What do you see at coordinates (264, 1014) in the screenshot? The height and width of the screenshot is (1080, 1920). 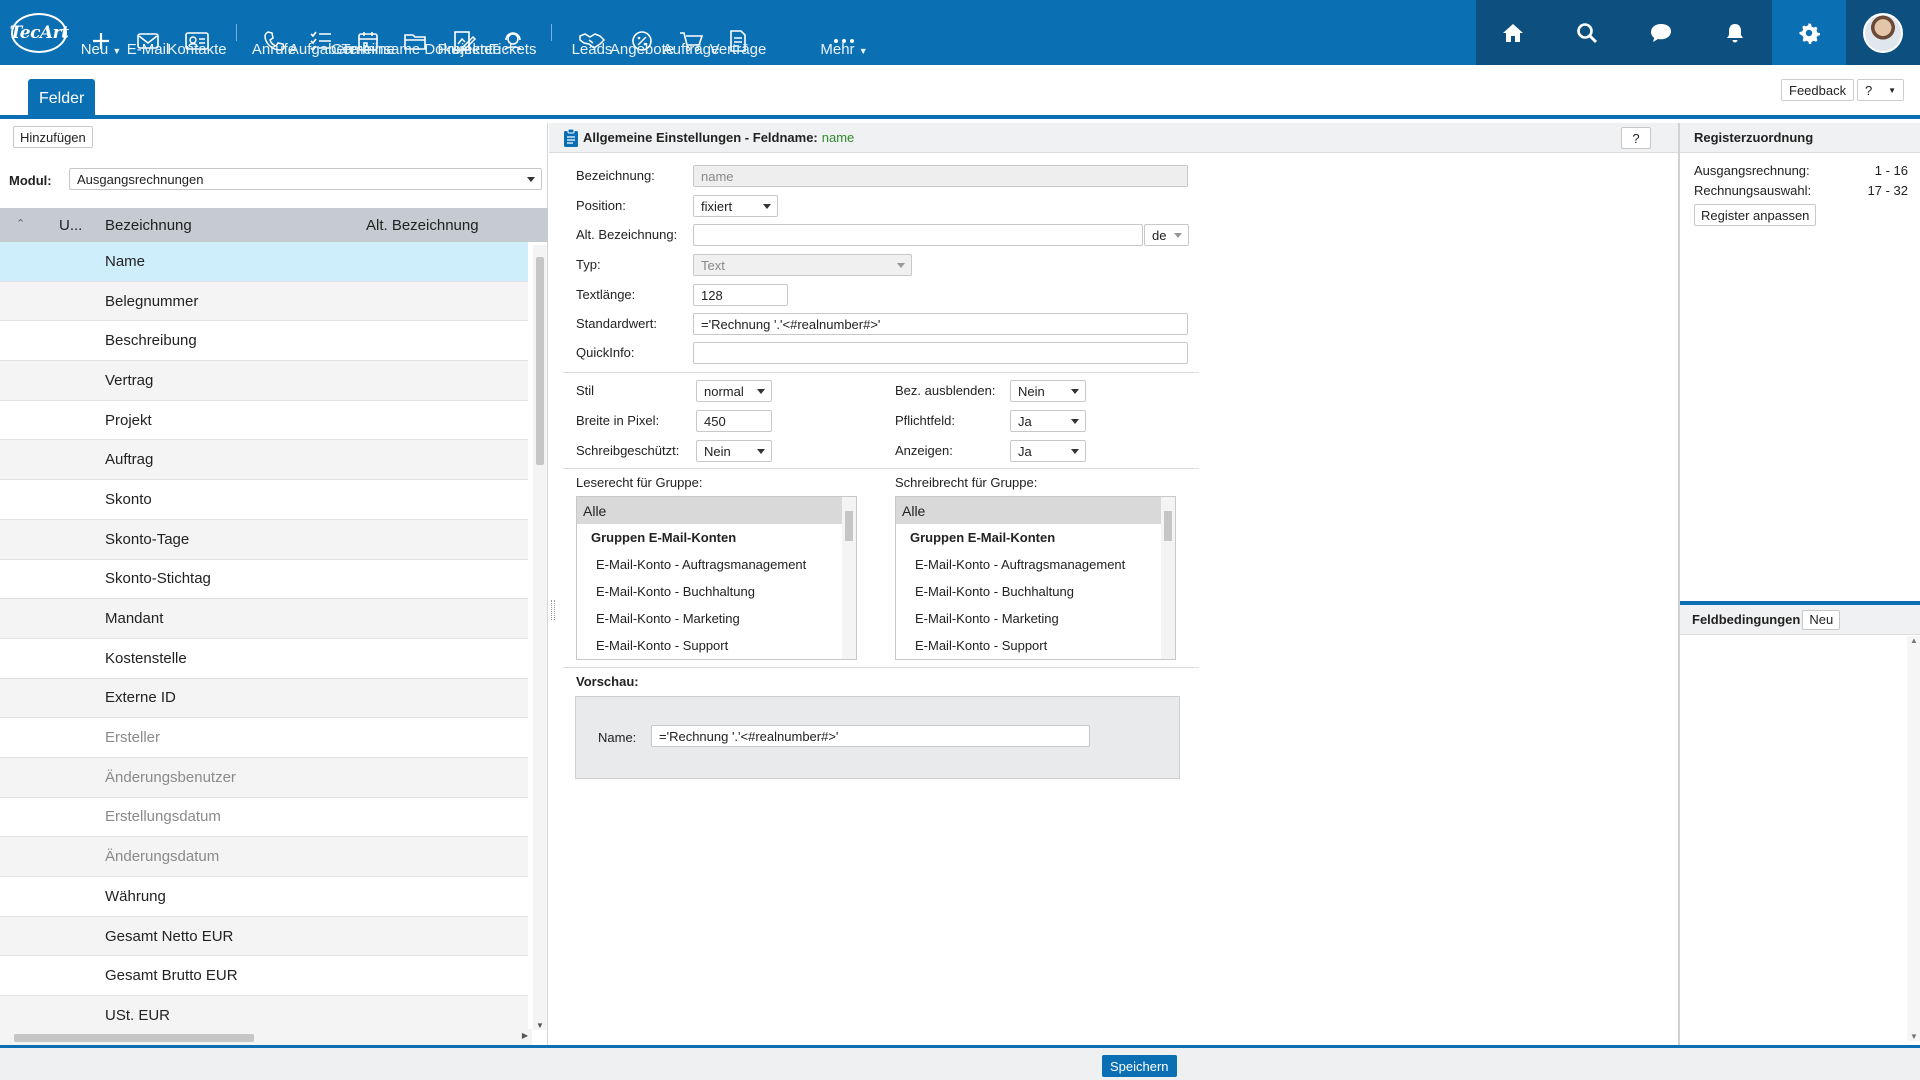 I see `table-row: USt. EUR` at bounding box center [264, 1014].